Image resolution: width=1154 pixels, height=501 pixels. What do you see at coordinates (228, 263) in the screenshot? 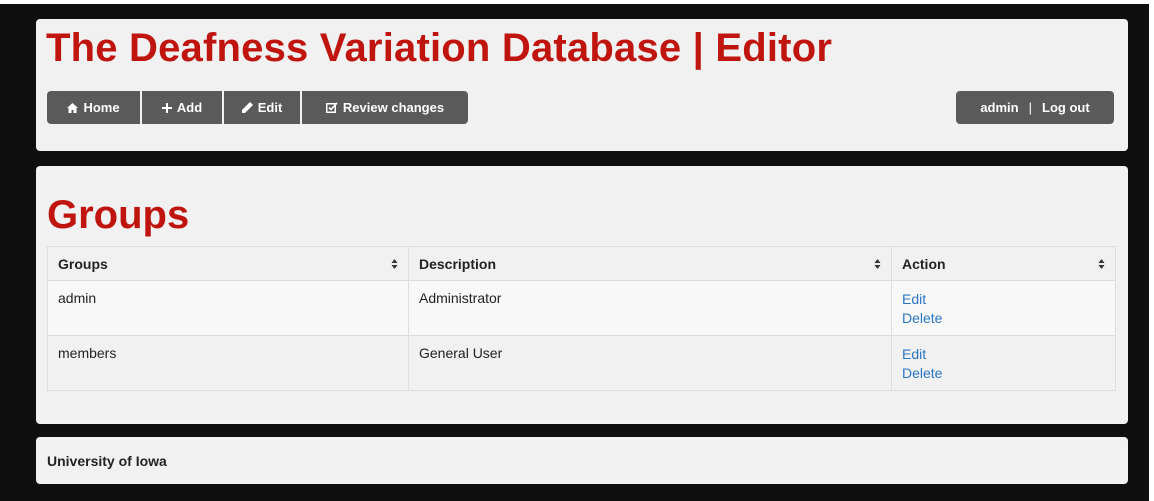
I see `column-header-groups: Groups` at bounding box center [228, 263].